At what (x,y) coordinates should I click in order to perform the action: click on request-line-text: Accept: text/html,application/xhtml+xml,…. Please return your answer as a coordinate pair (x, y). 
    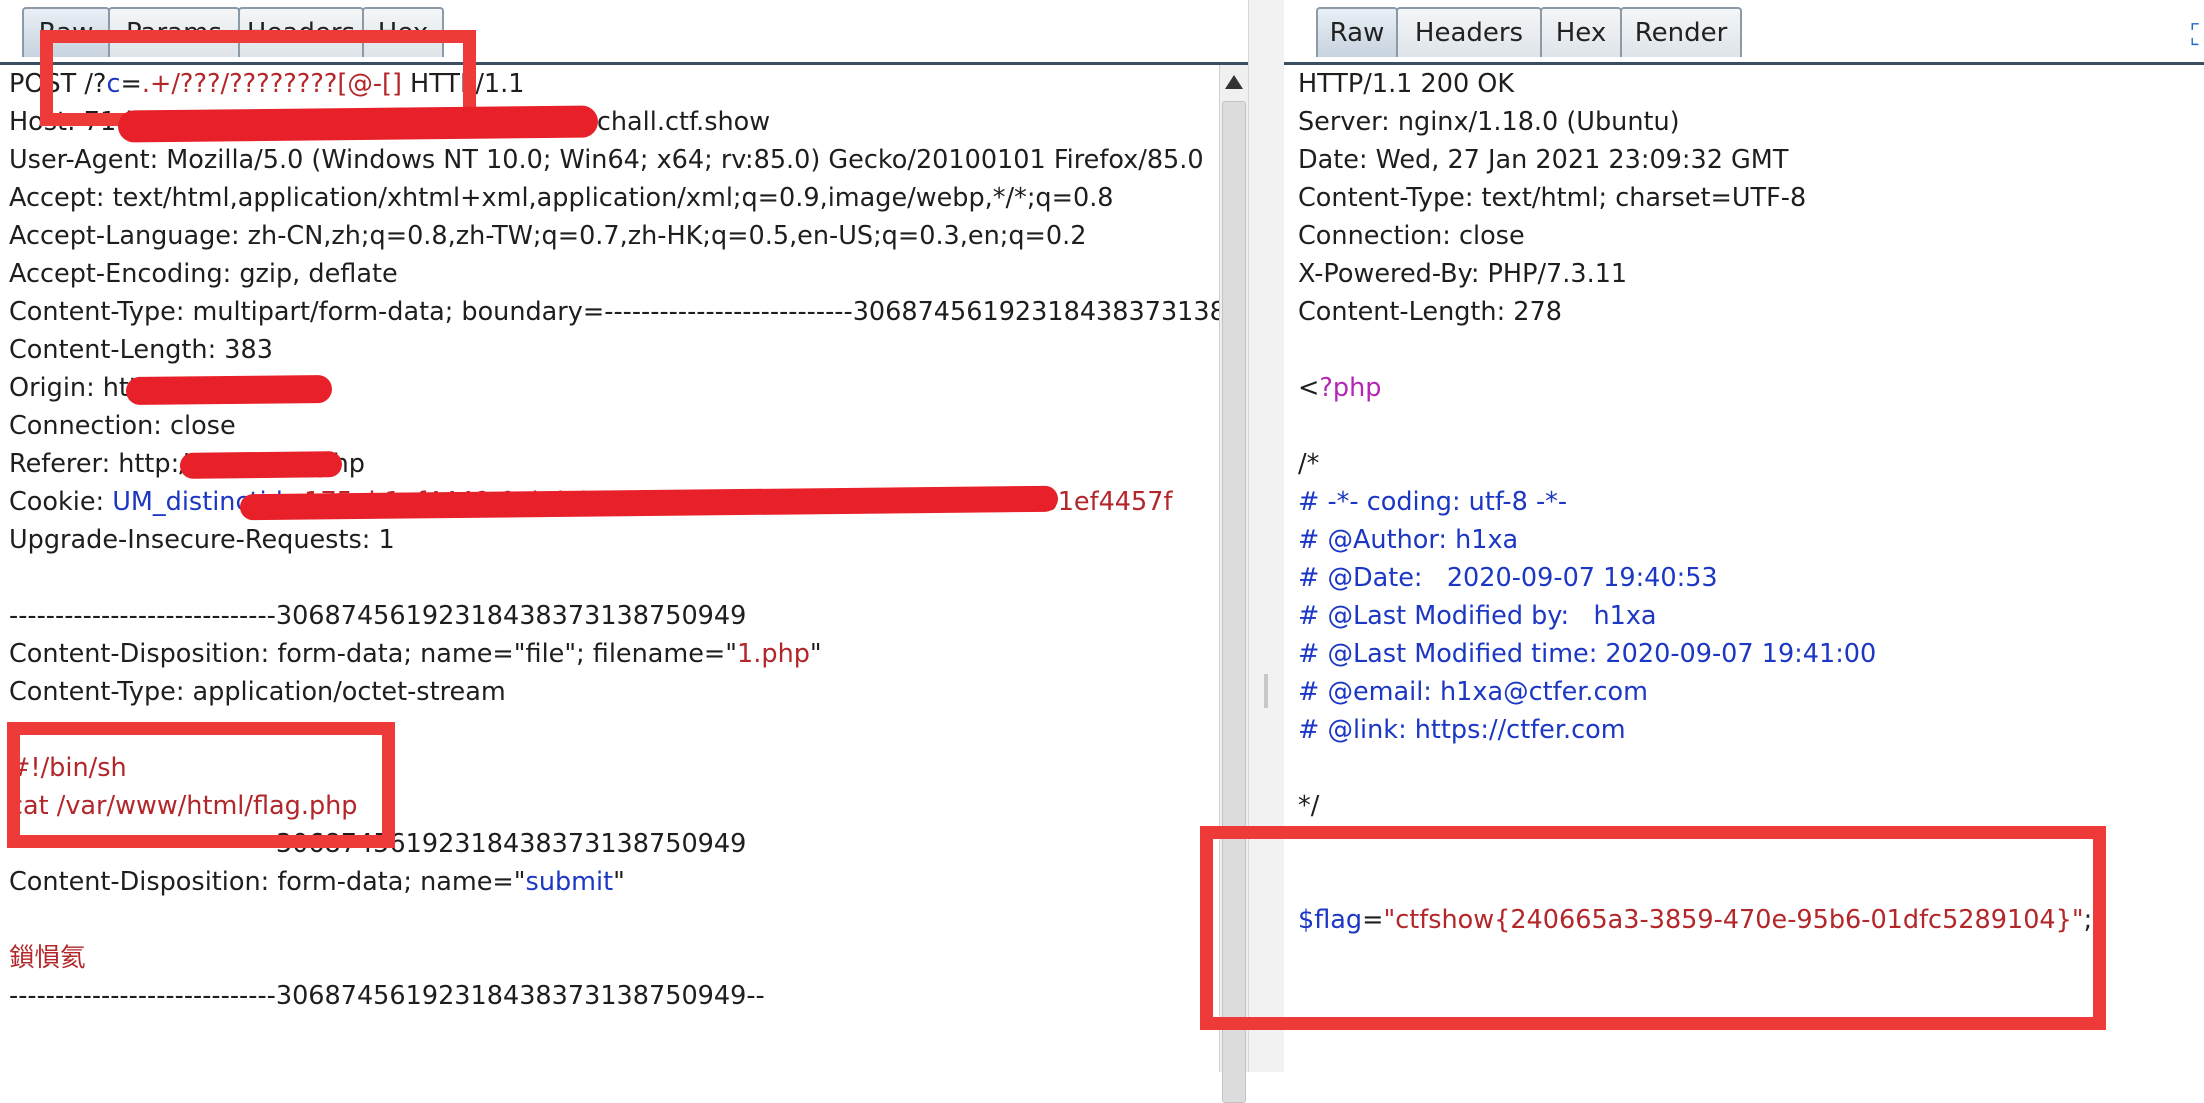
    Looking at the image, I should click on (561, 198).